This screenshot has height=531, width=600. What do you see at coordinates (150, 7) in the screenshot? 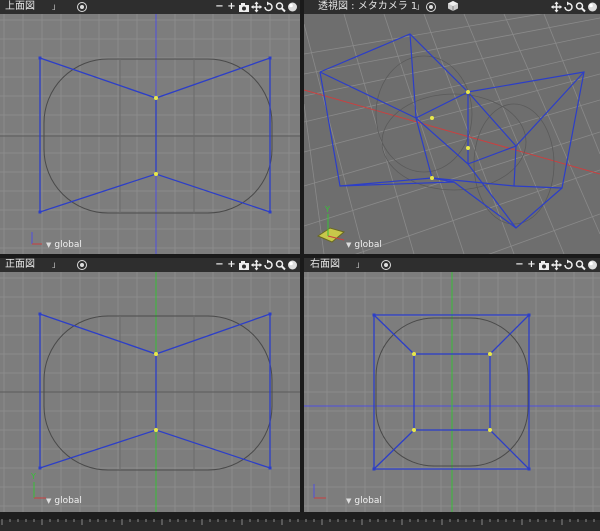
I see `viewport-header: 上面図 」 − +` at bounding box center [150, 7].